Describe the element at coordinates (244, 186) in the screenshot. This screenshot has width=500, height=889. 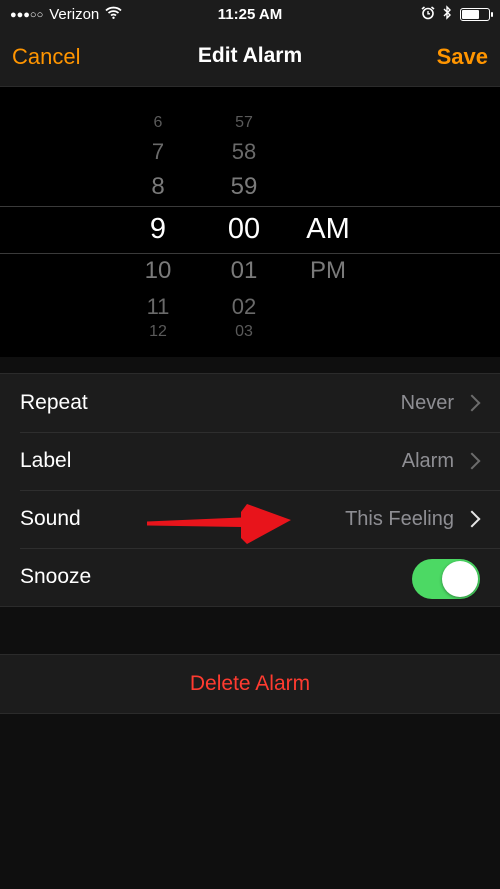
I see `minute-option: 59` at that location.